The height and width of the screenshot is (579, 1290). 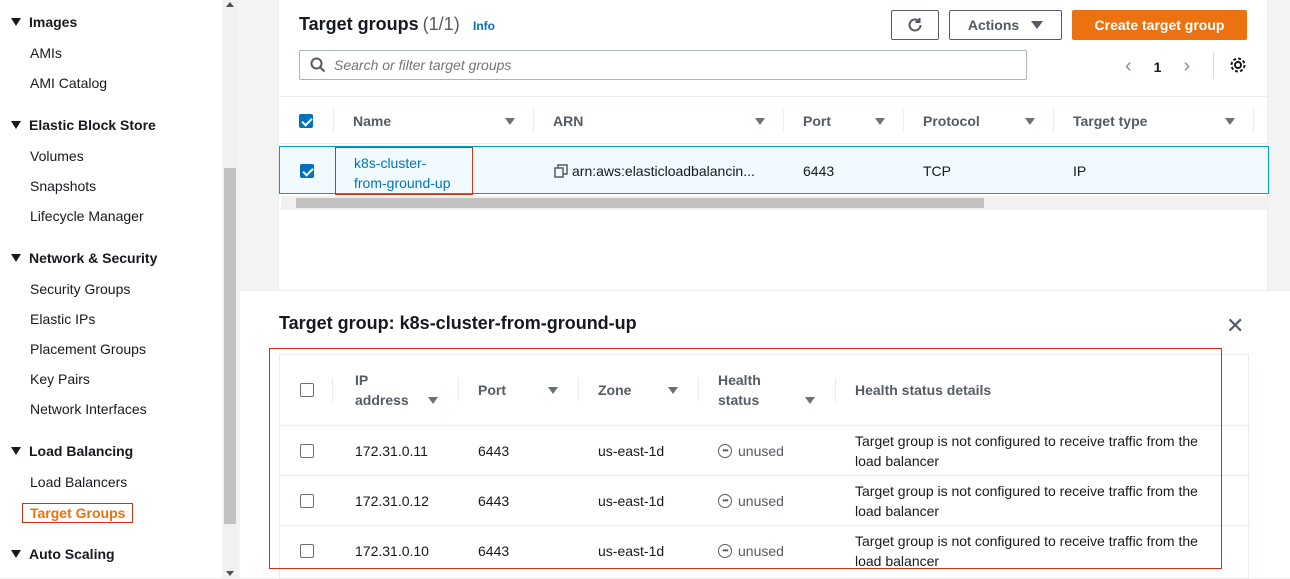 I want to click on sidebar-item-key-pairs: Key Pairs, so click(x=60, y=379).